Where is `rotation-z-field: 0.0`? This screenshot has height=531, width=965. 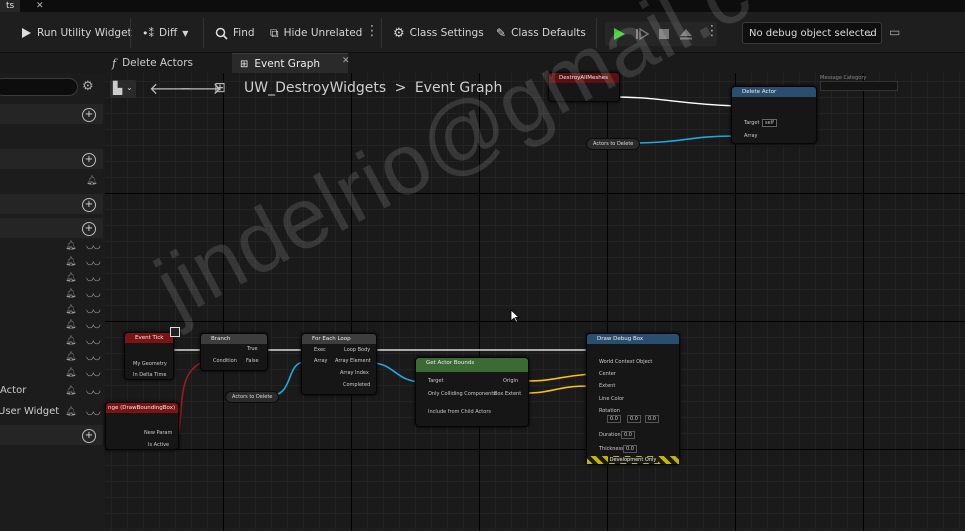 rotation-z-field: 0.0 is located at coordinates (652, 419).